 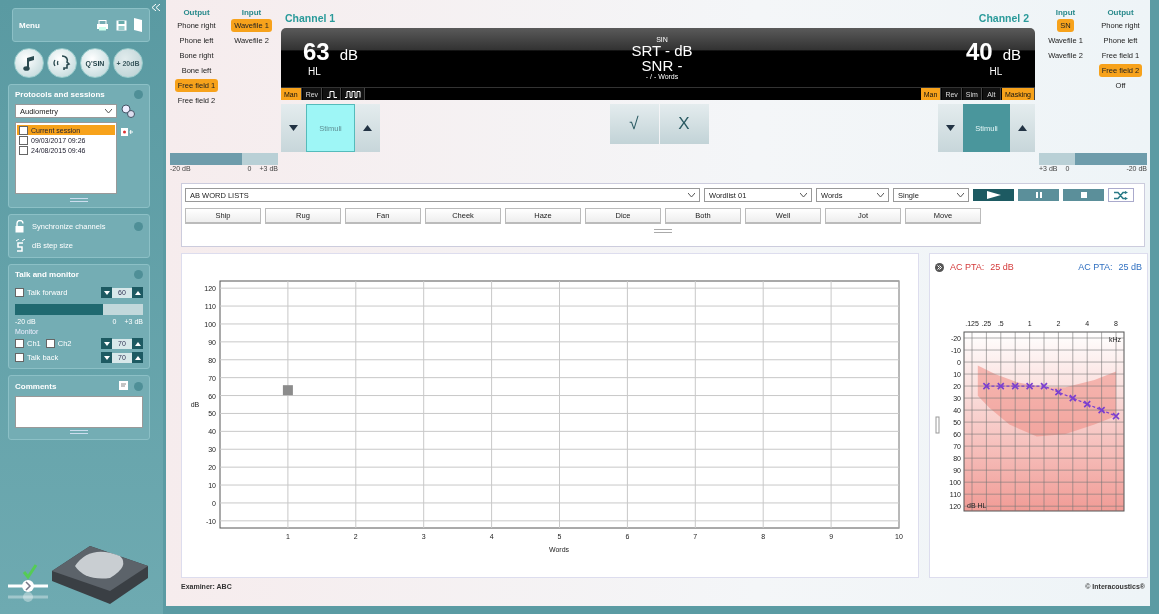 What do you see at coordinates (102, 25) in the screenshot?
I see `print-icon` at bounding box center [102, 25].